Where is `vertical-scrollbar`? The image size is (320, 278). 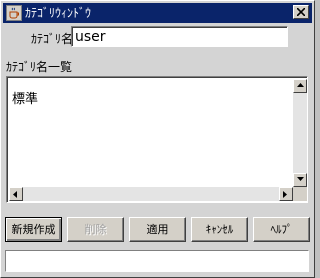 vertical-scrollbar is located at coordinates (300, 133).